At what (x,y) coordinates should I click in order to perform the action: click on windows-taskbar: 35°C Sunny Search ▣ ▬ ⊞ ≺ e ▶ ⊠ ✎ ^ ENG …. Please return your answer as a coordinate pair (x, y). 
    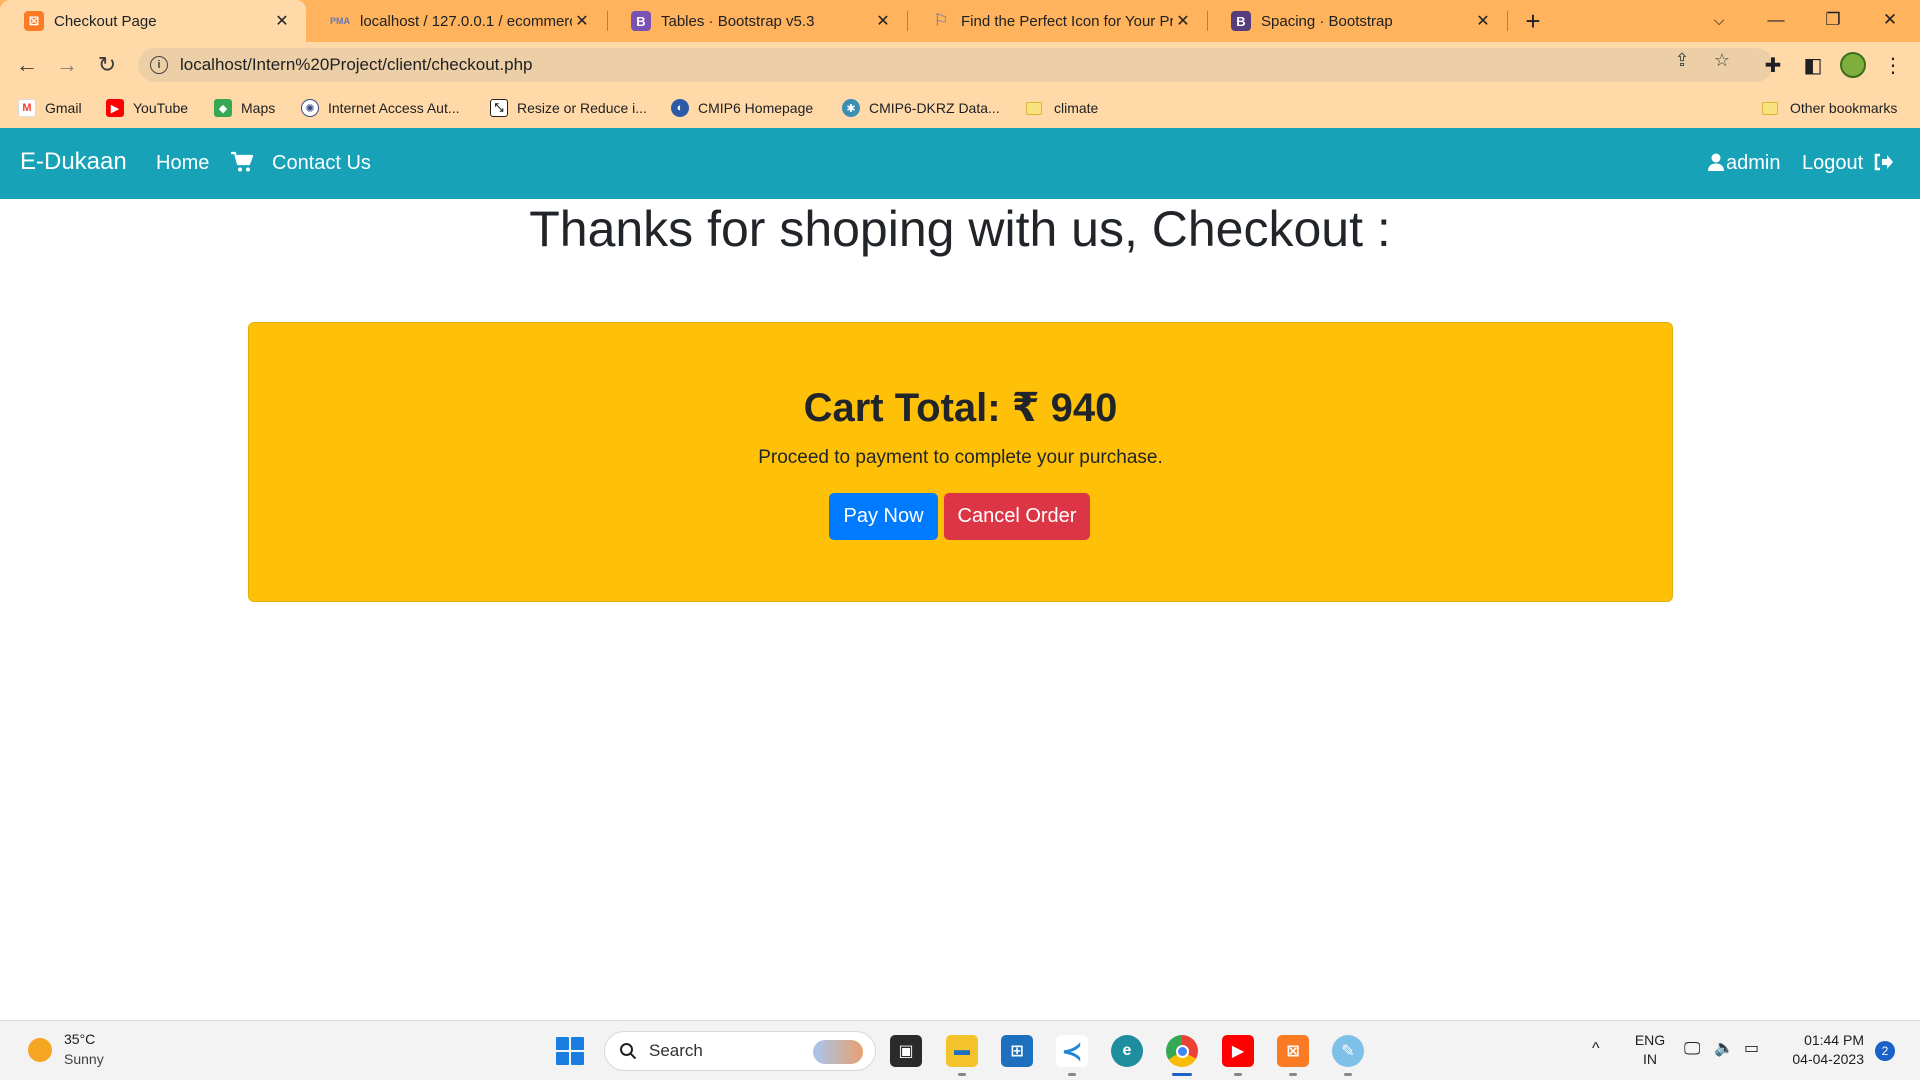
    Looking at the image, I should click on (960, 1050).